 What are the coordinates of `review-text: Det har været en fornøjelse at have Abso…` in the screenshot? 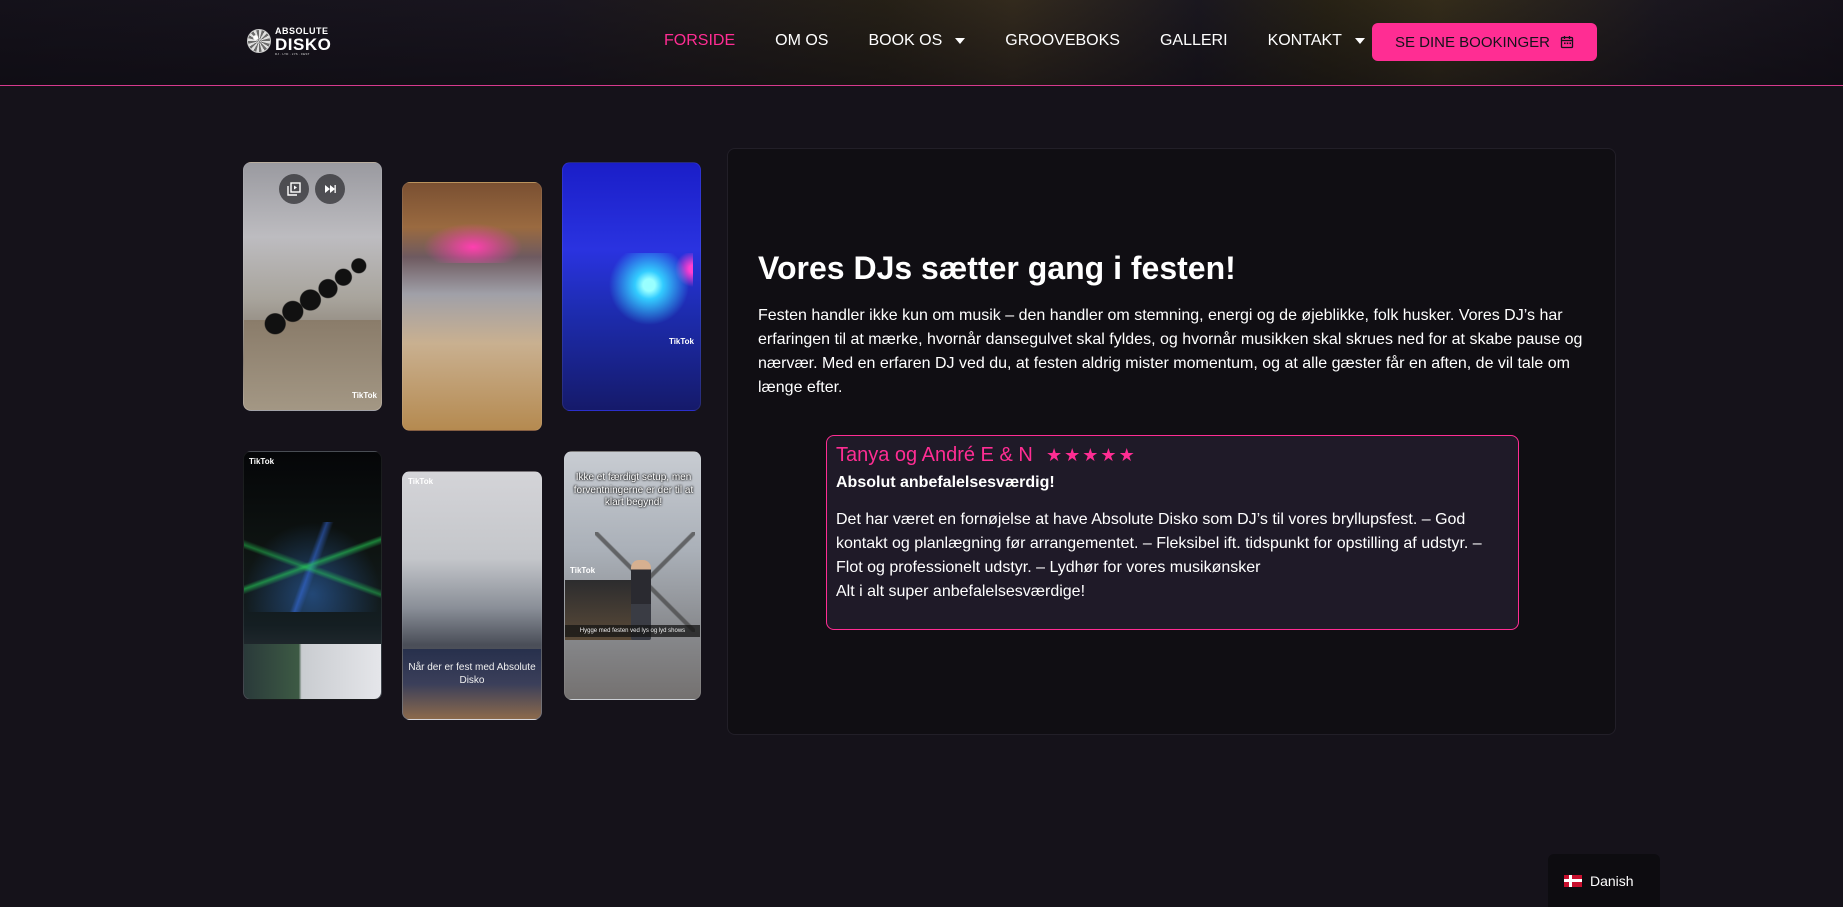 It's located at (1171, 556).